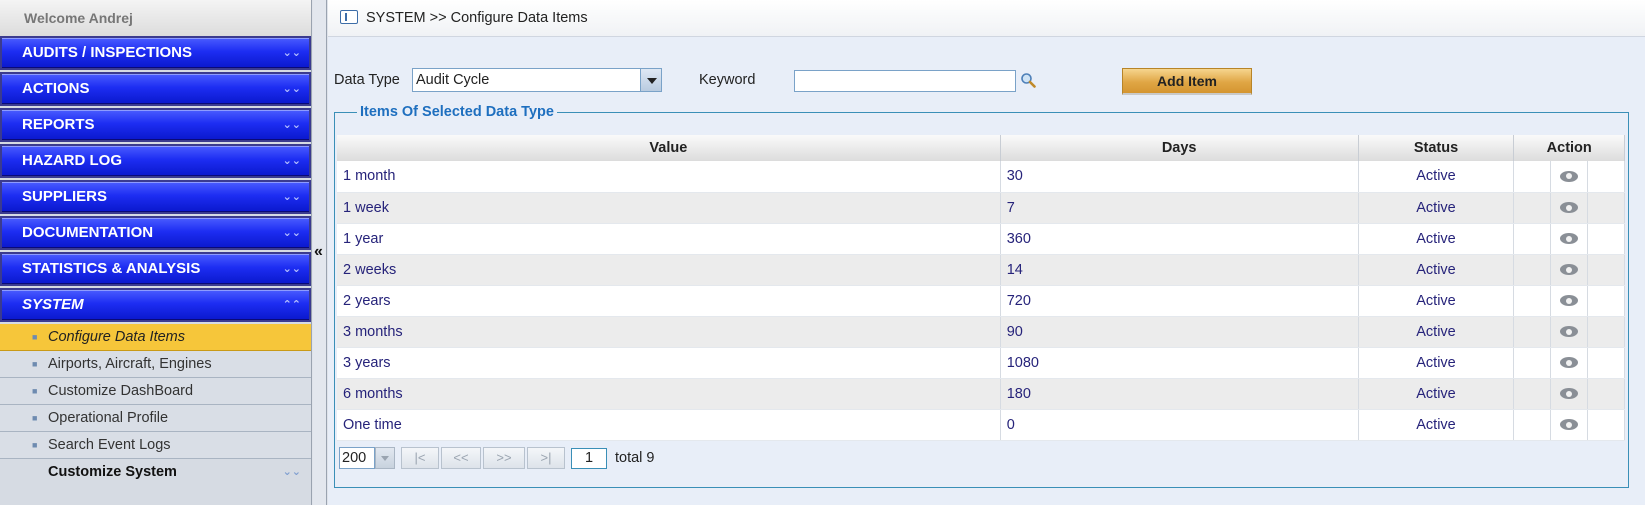 The height and width of the screenshot is (505, 1645). I want to click on table-row: 3 years 1080 Active, so click(981, 363).